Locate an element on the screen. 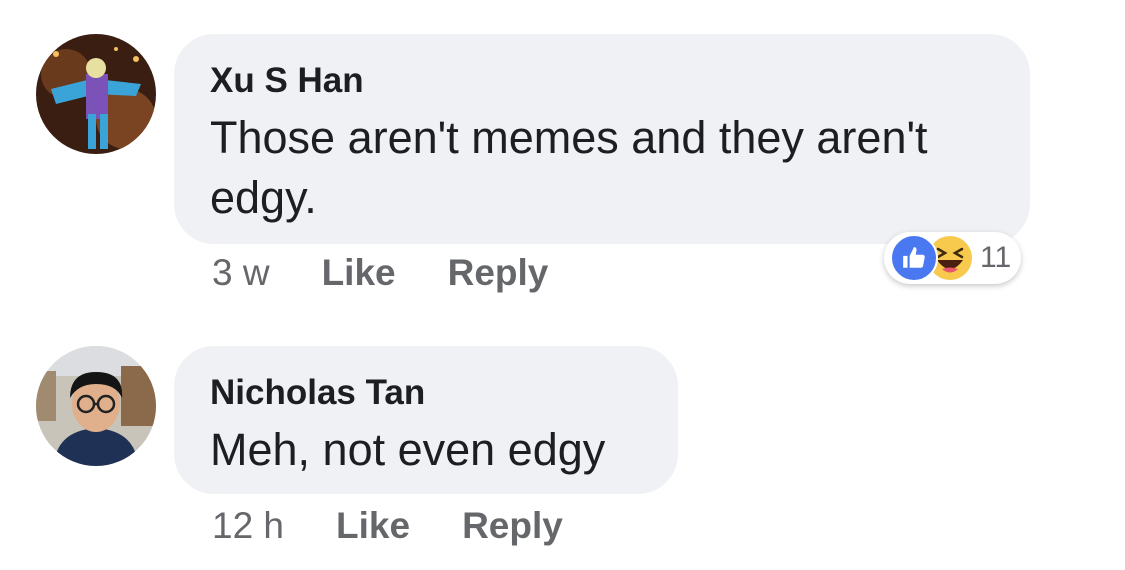 Image resolution: width=1125 pixels, height=570 pixels. comment-timestamp: 12 h is located at coordinates (248, 526).